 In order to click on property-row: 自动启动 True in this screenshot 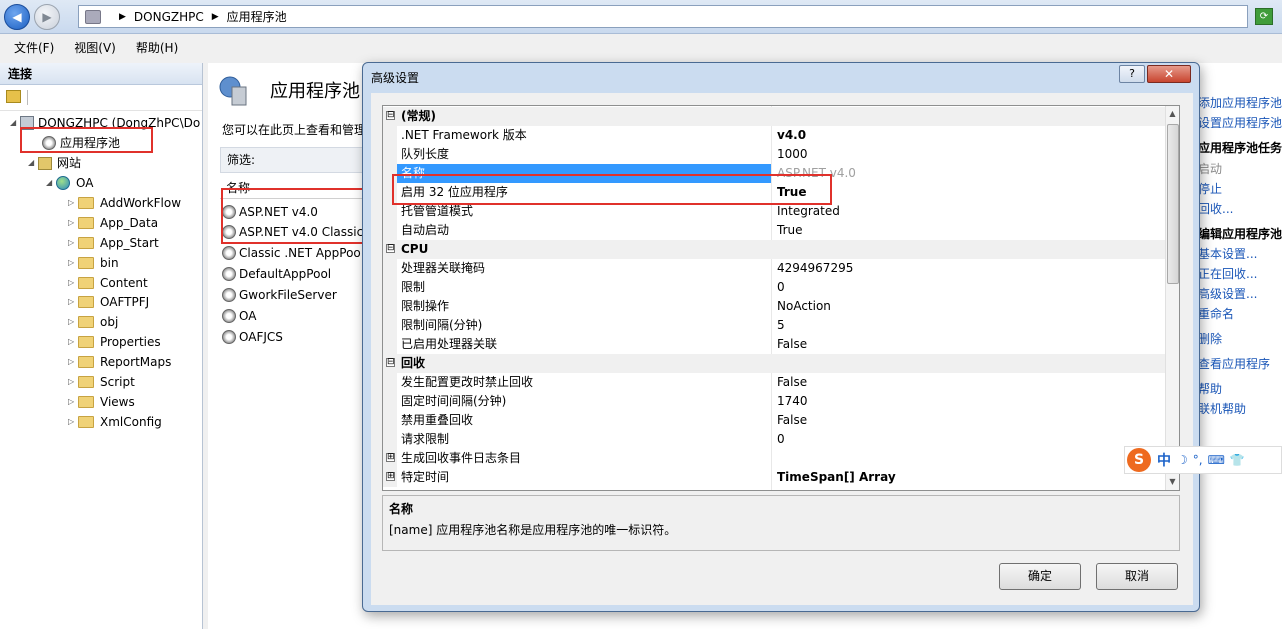, I will do `click(774, 230)`.